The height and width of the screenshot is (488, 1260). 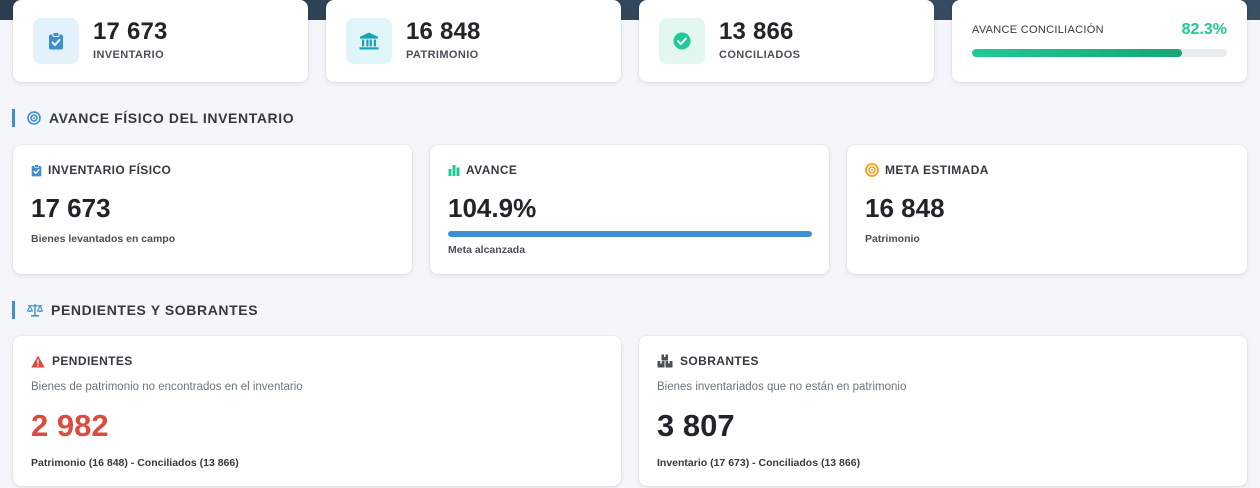 What do you see at coordinates (369, 41) in the screenshot?
I see `bank-icon` at bounding box center [369, 41].